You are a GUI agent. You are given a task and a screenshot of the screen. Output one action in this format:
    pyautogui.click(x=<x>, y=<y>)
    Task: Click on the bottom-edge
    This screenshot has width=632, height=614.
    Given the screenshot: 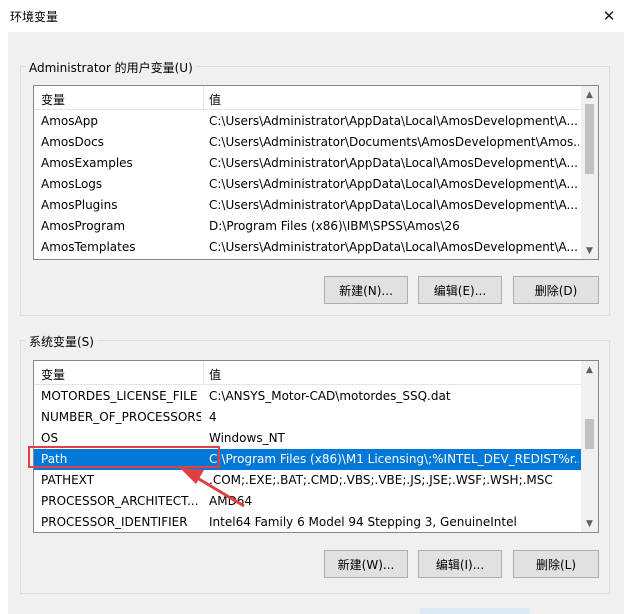 What is the action you would take?
    pyautogui.click(x=475, y=611)
    